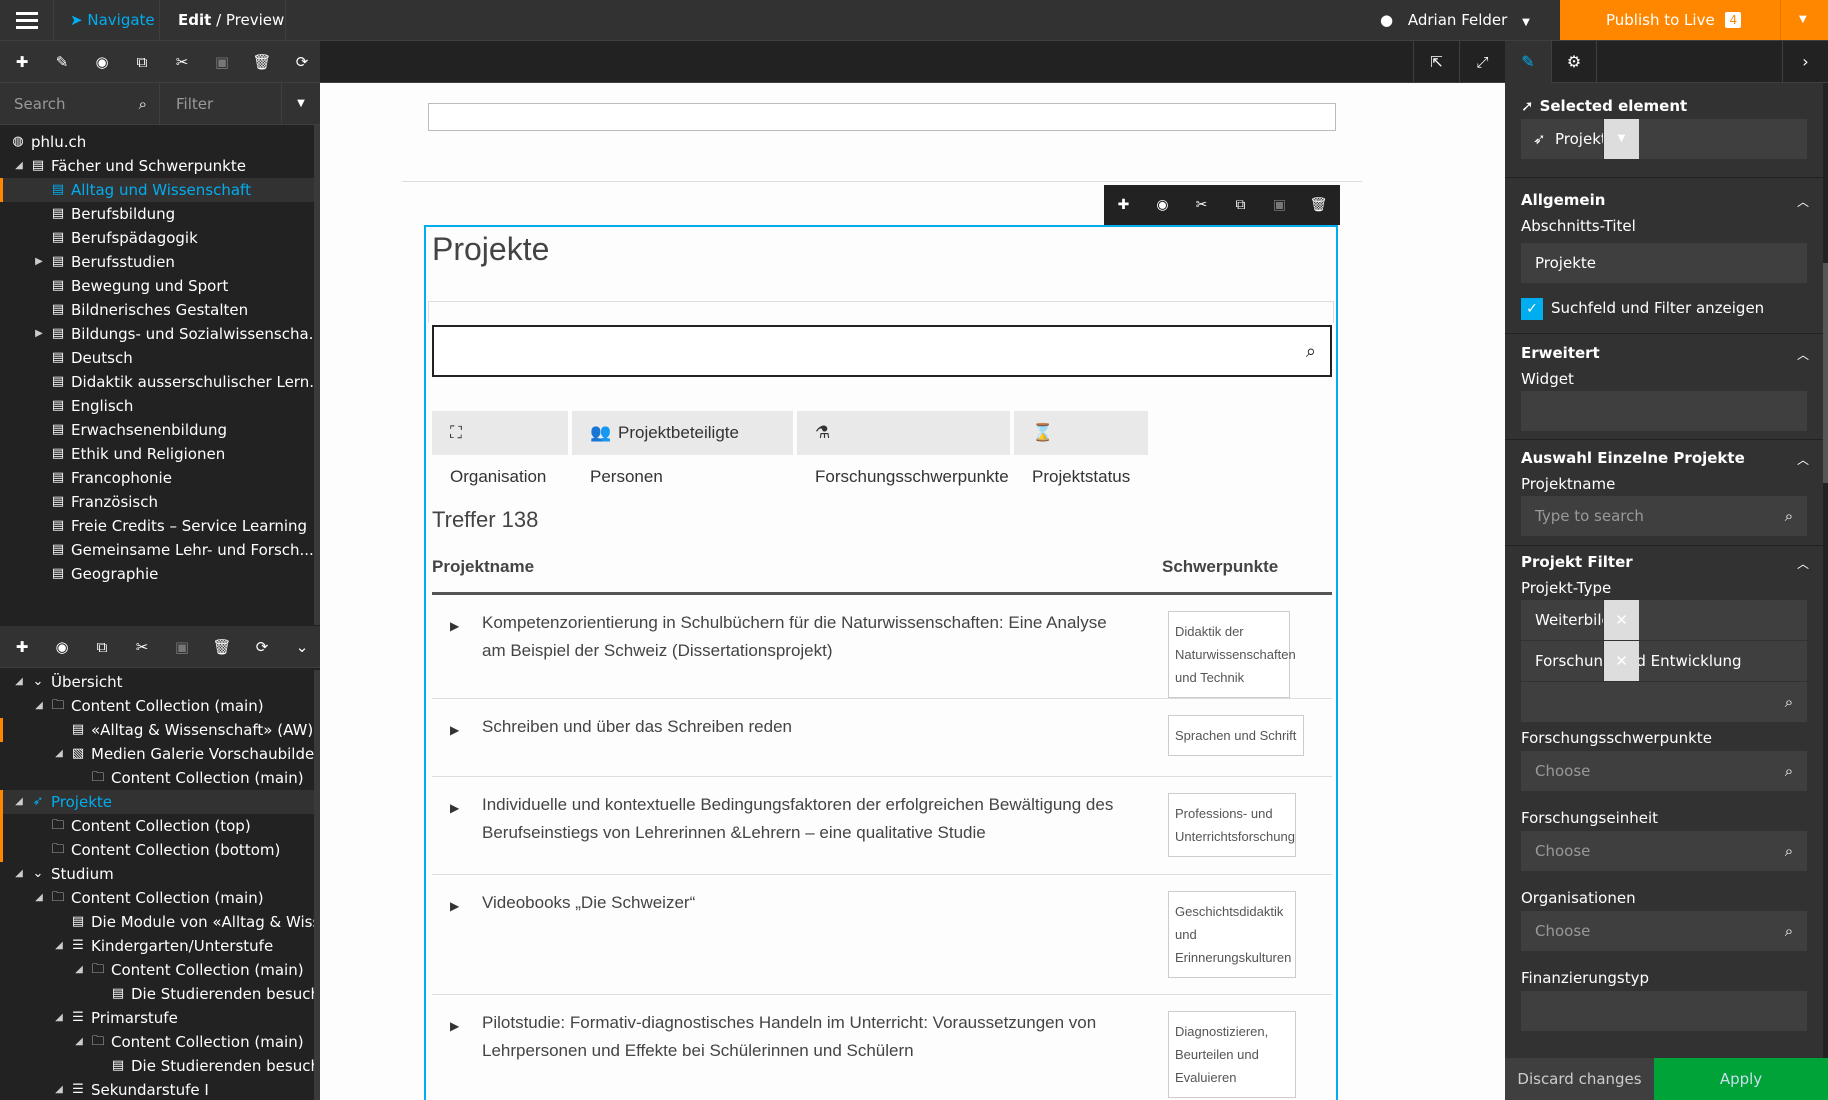 Image resolution: width=1828 pixels, height=1100 pixels. I want to click on tree-item: ▤ Berufspädagogik, so click(157, 238).